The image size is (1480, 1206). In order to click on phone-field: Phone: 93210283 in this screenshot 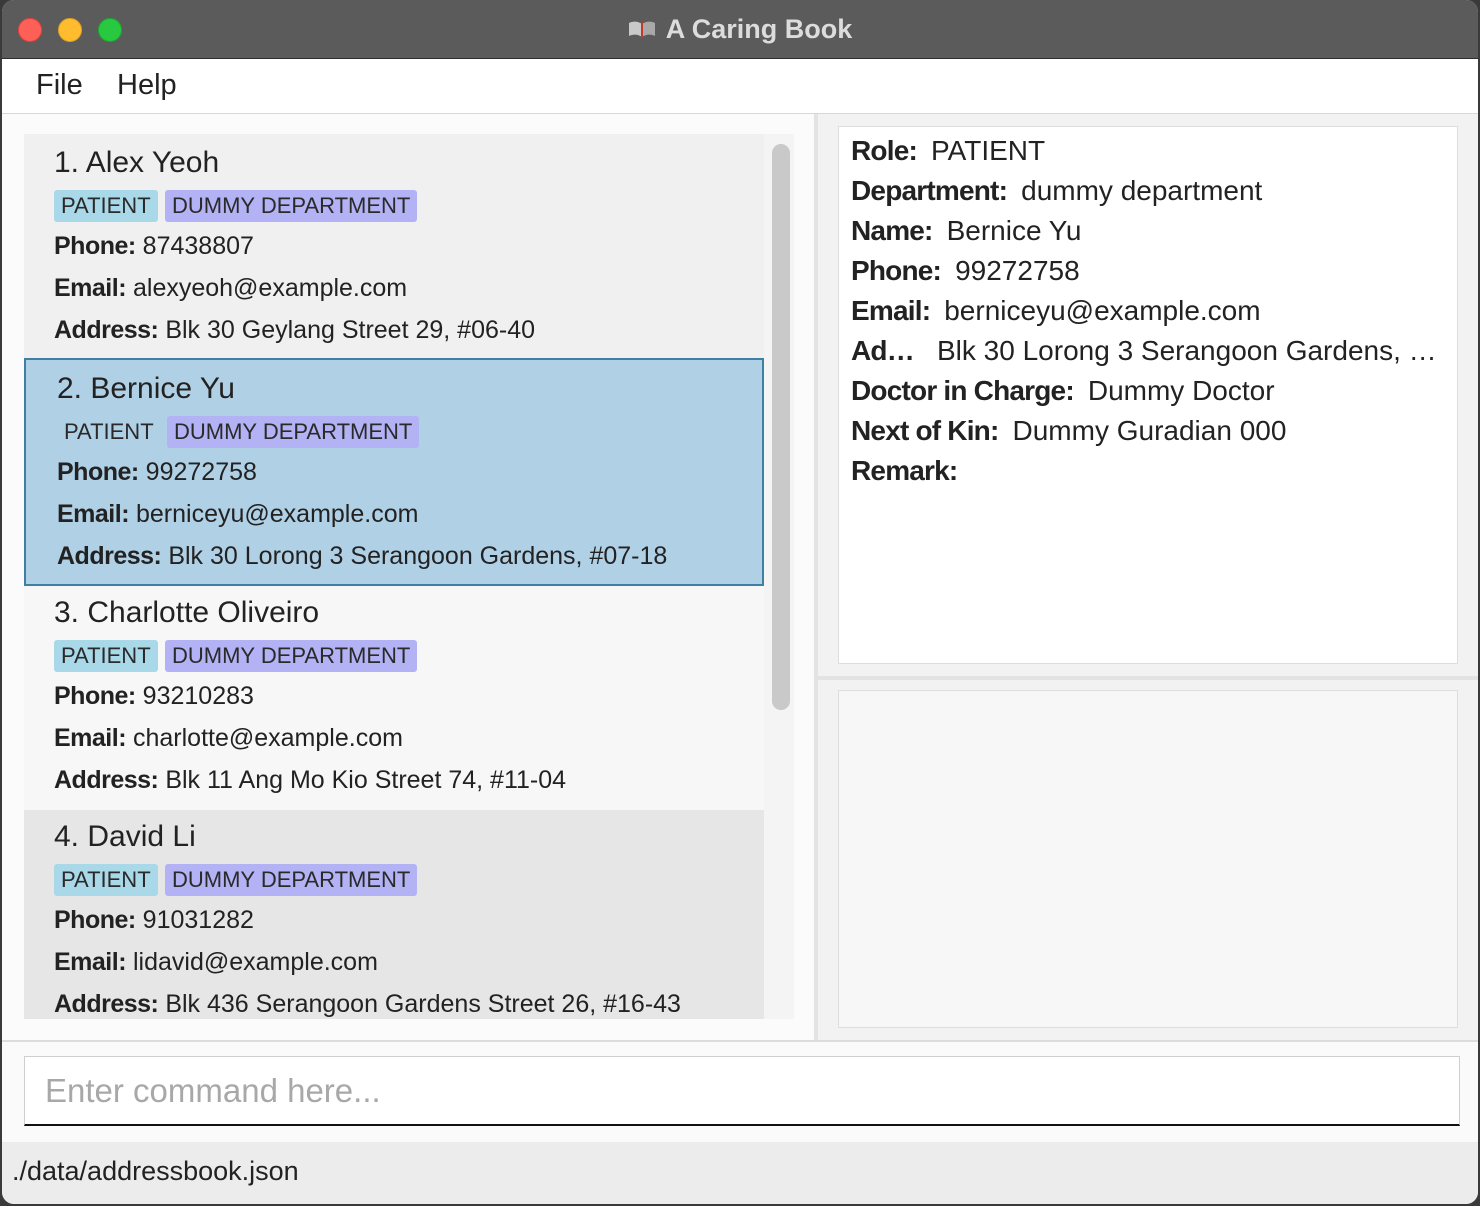, I will do `click(154, 696)`.